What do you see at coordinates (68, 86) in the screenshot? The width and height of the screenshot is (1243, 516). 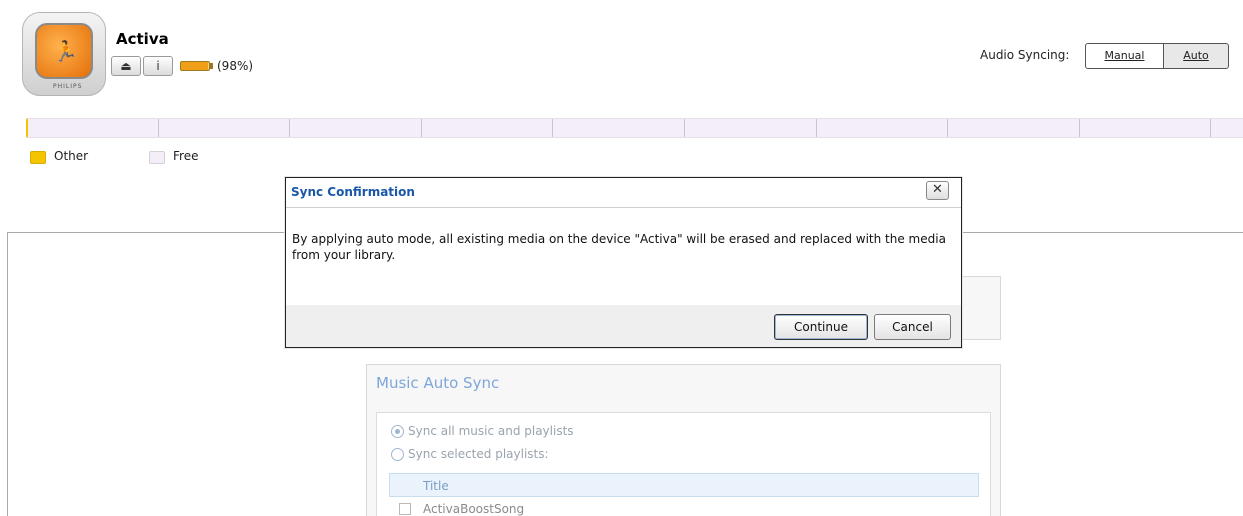 I see `device-brand: PHILIPS` at bounding box center [68, 86].